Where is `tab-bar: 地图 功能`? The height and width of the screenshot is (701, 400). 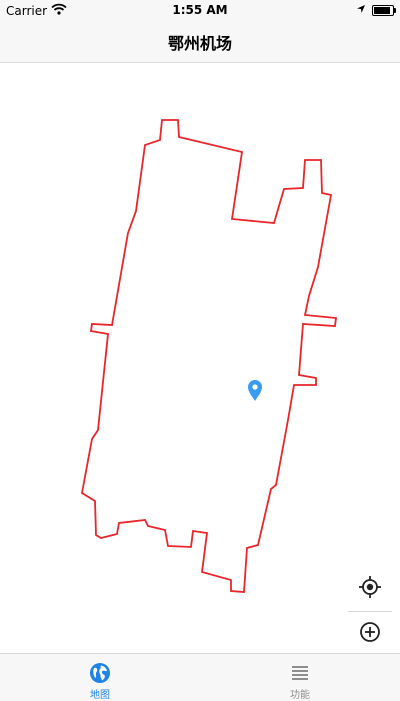
tab-bar: 地图 功能 is located at coordinates (200, 677).